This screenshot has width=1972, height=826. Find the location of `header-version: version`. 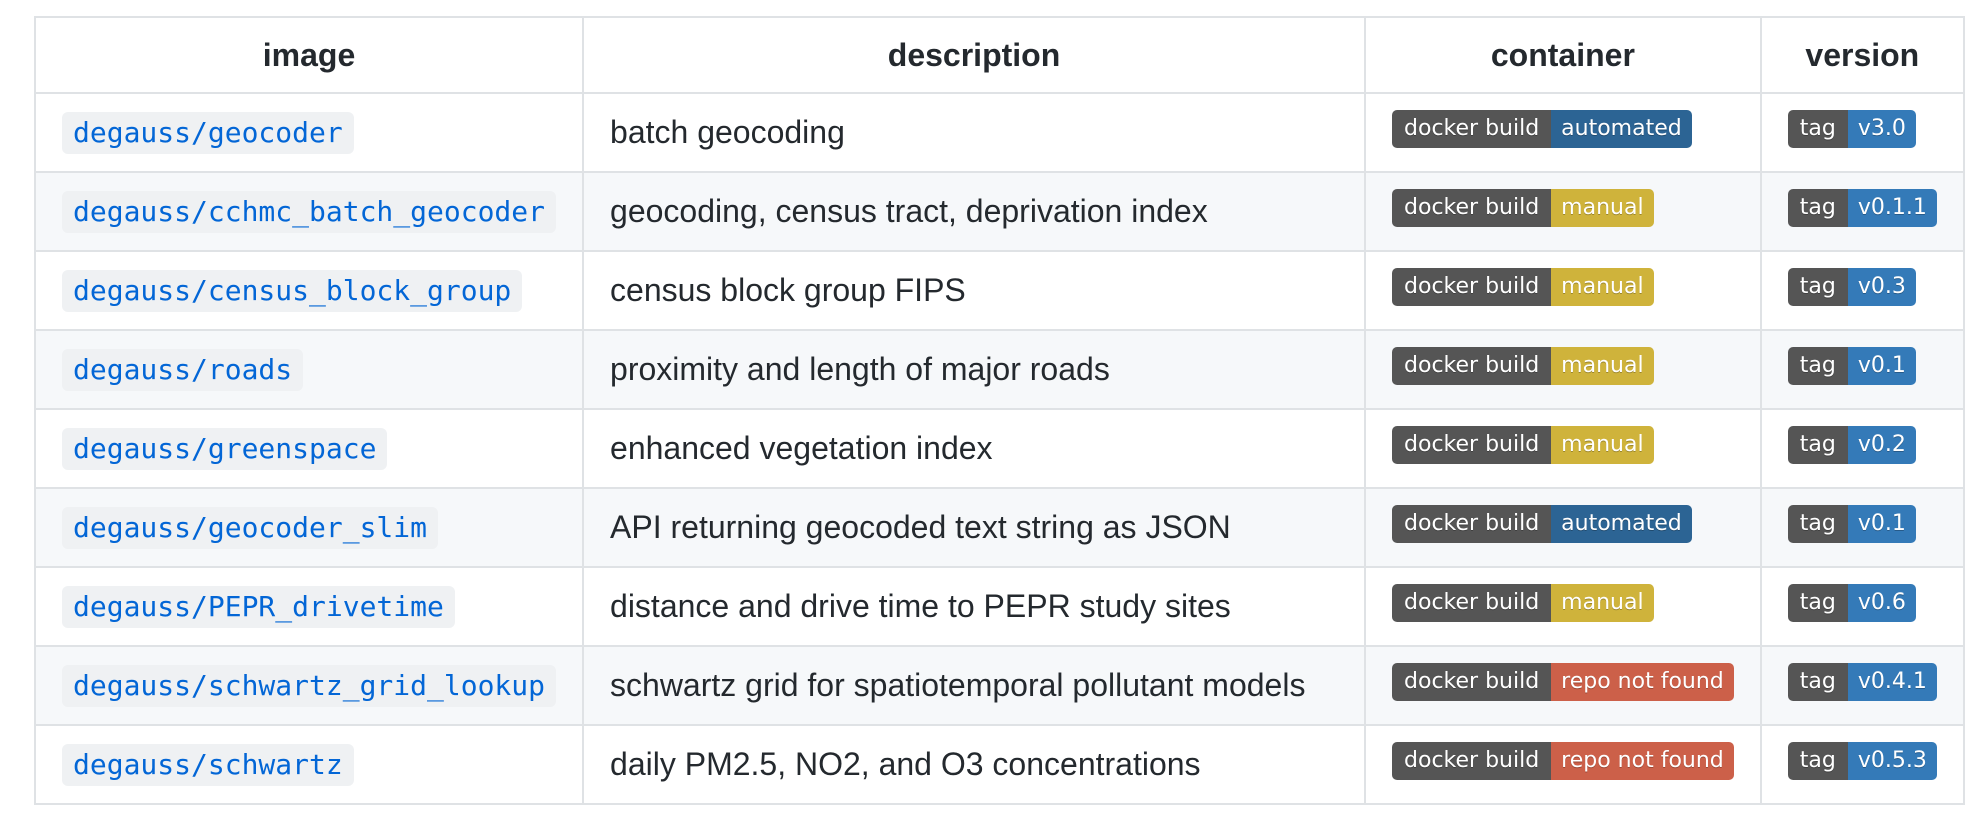

header-version: version is located at coordinates (1862, 55).